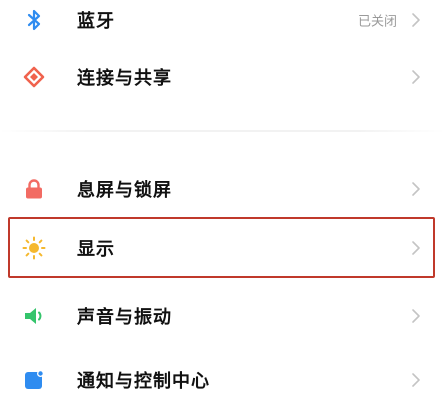 The height and width of the screenshot is (412, 445). I want to click on sun-icon, so click(34, 248).